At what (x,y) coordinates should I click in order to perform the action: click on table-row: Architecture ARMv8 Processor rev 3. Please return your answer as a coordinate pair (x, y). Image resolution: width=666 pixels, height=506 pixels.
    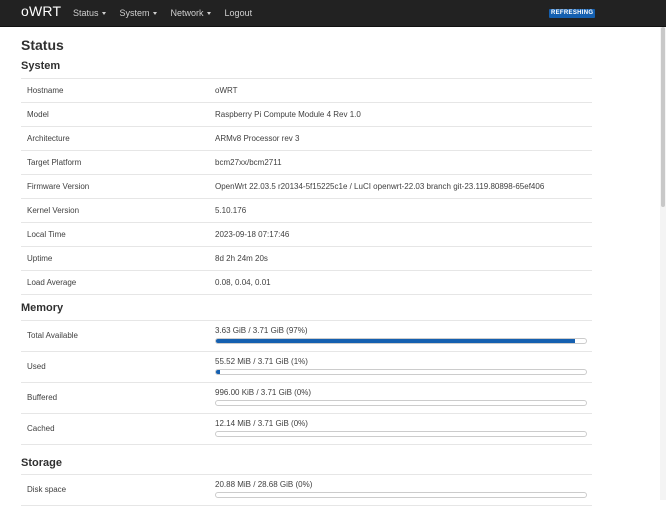
    Looking at the image, I should click on (306, 139).